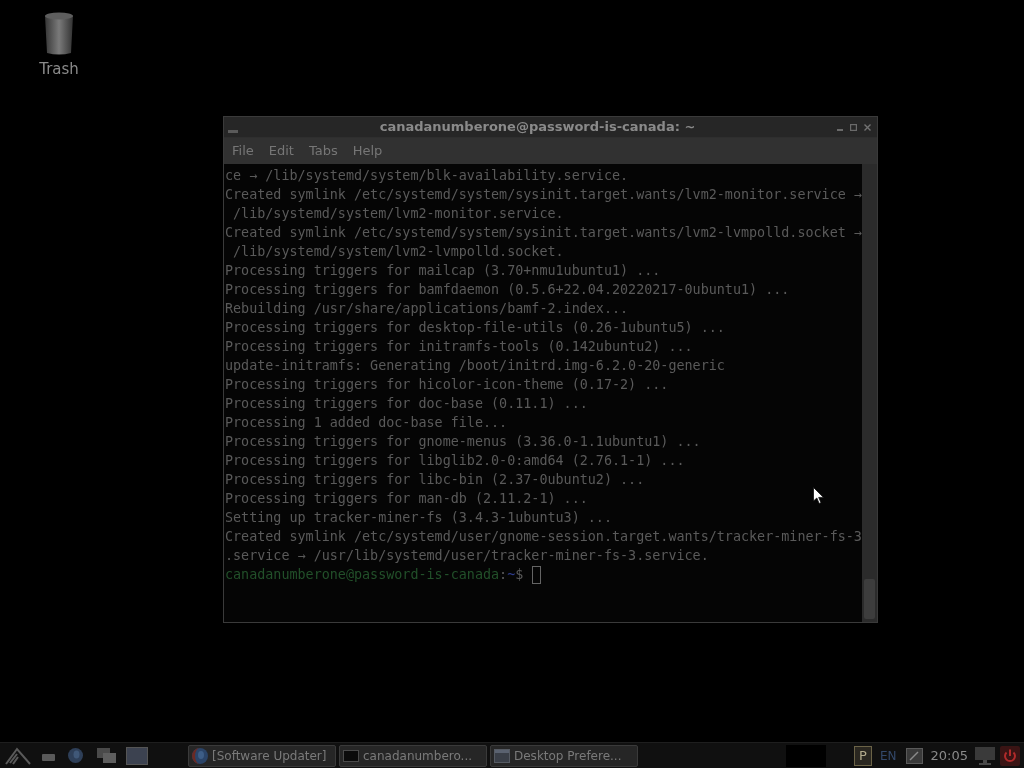 This screenshot has width=1024, height=768. Describe the element at coordinates (502, 755) in the screenshot. I see `window-icon` at that location.